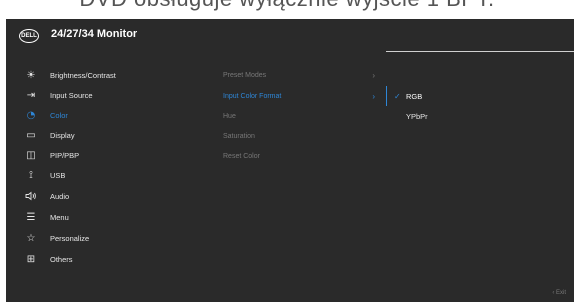 Image resolution: width=574 pixels, height=302 pixels. What do you see at coordinates (229, 116) in the screenshot?
I see `submenu-label: Hue` at bounding box center [229, 116].